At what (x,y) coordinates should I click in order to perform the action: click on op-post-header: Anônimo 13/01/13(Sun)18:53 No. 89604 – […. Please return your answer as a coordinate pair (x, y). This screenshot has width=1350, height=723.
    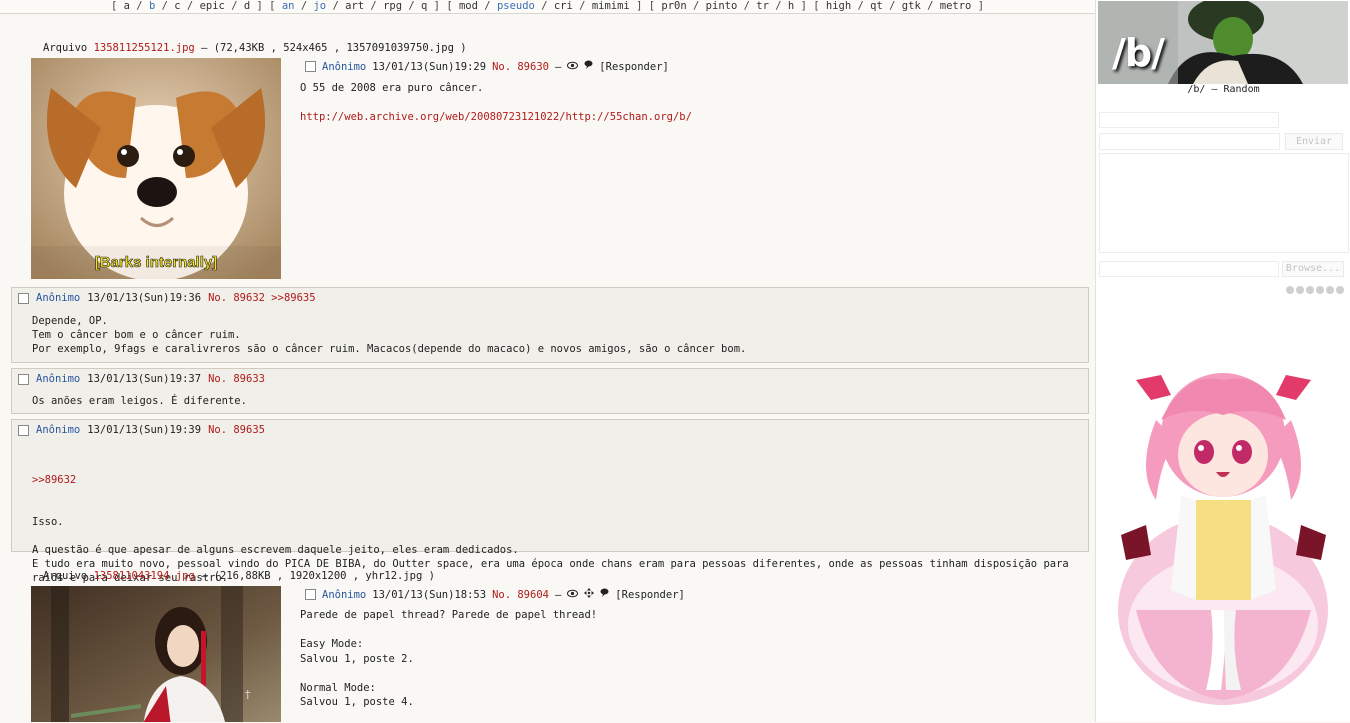
    Looking at the image, I should click on (495, 594).